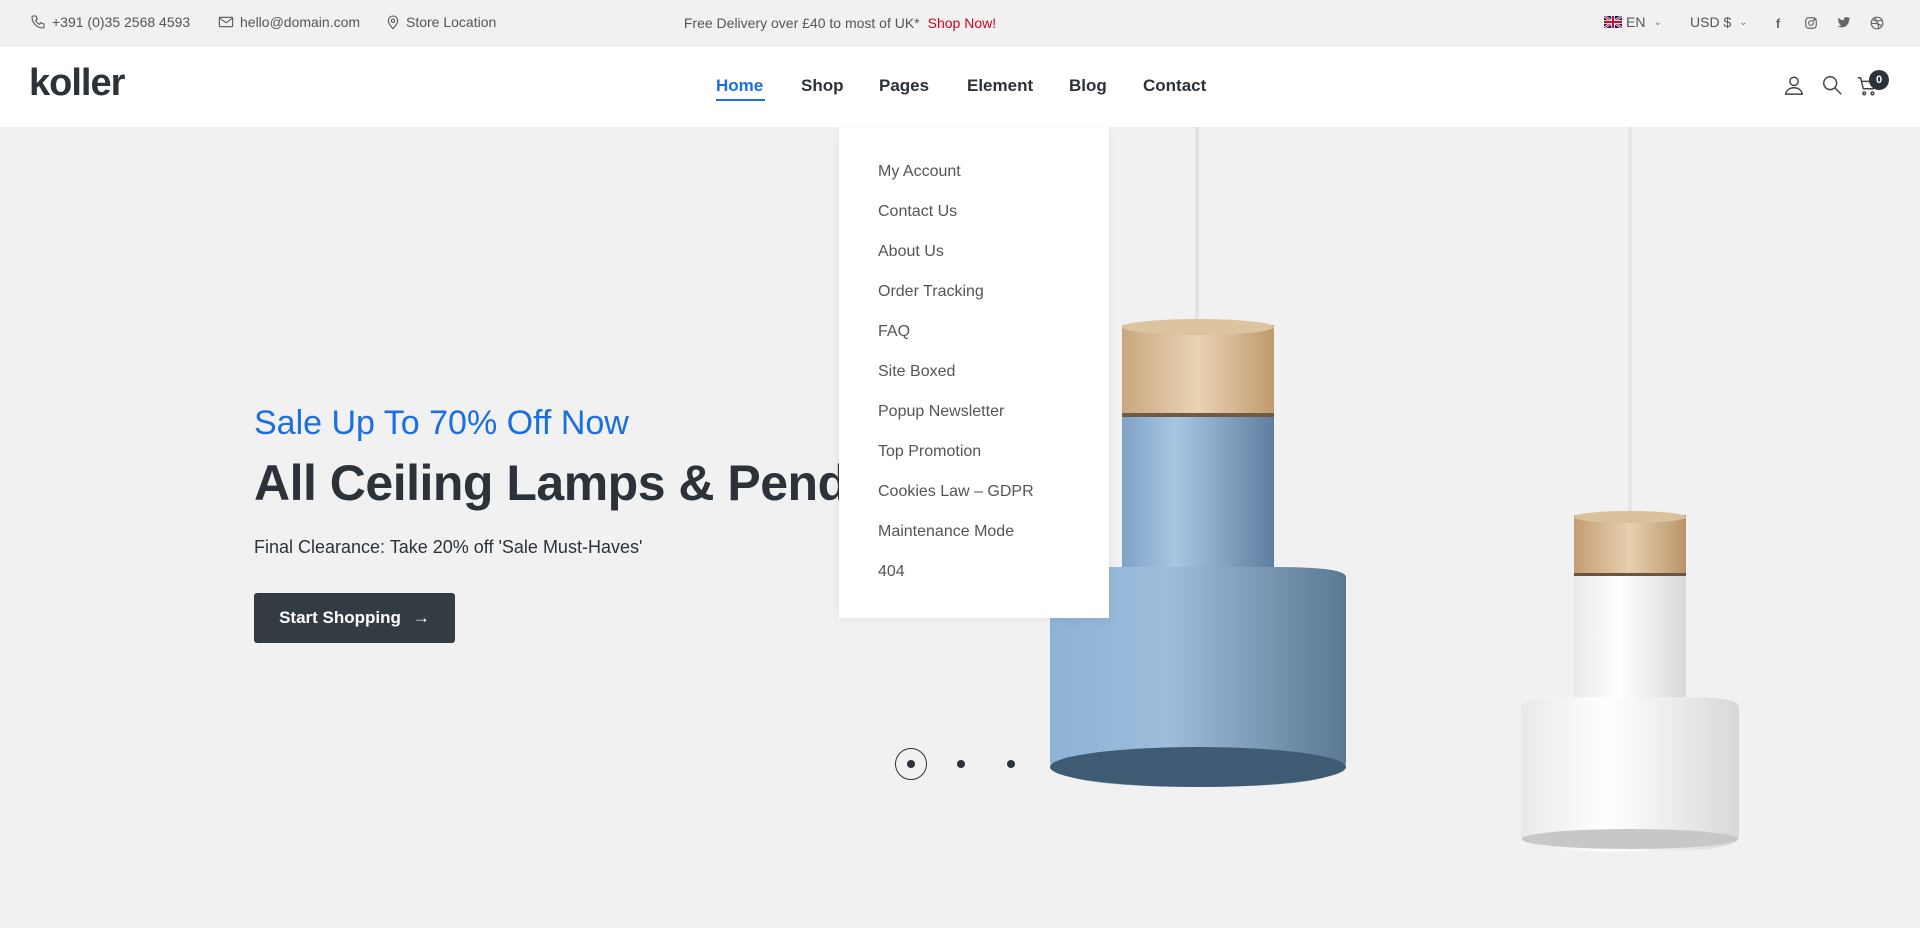 The width and height of the screenshot is (1920, 928). What do you see at coordinates (946, 532) in the screenshot?
I see `menu-item-maintenance-mode: Maintenance Mode` at bounding box center [946, 532].